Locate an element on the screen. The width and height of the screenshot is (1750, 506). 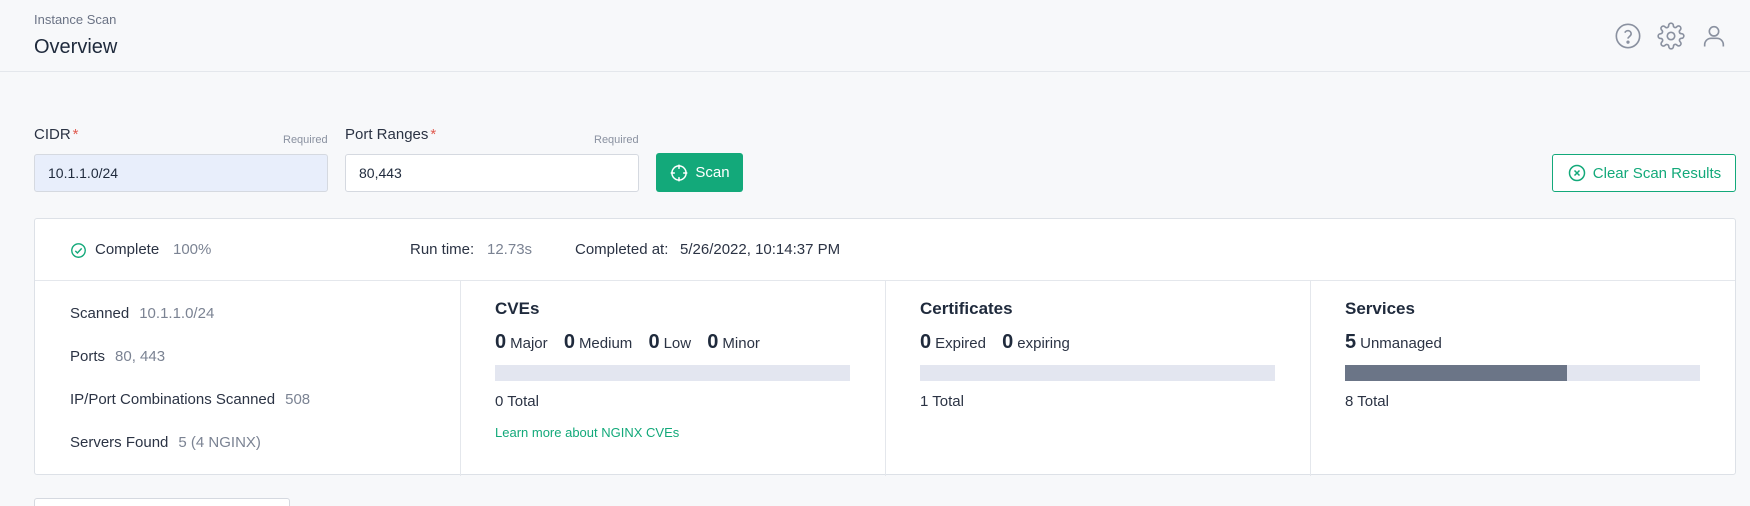
ports-value: 80, 443 is located at coordinates (140, 356).